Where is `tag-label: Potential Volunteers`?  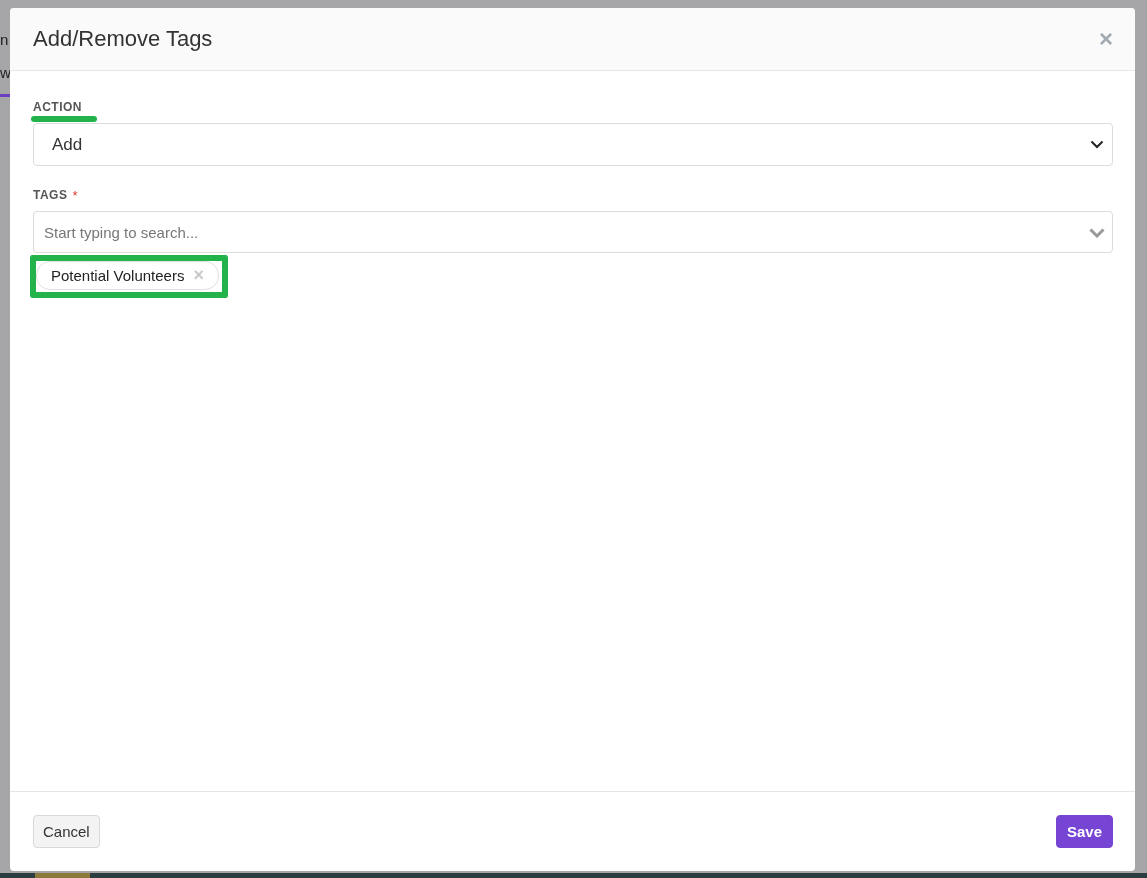
tag-label: Potential Volunteers is located at coordinates (118, 275).